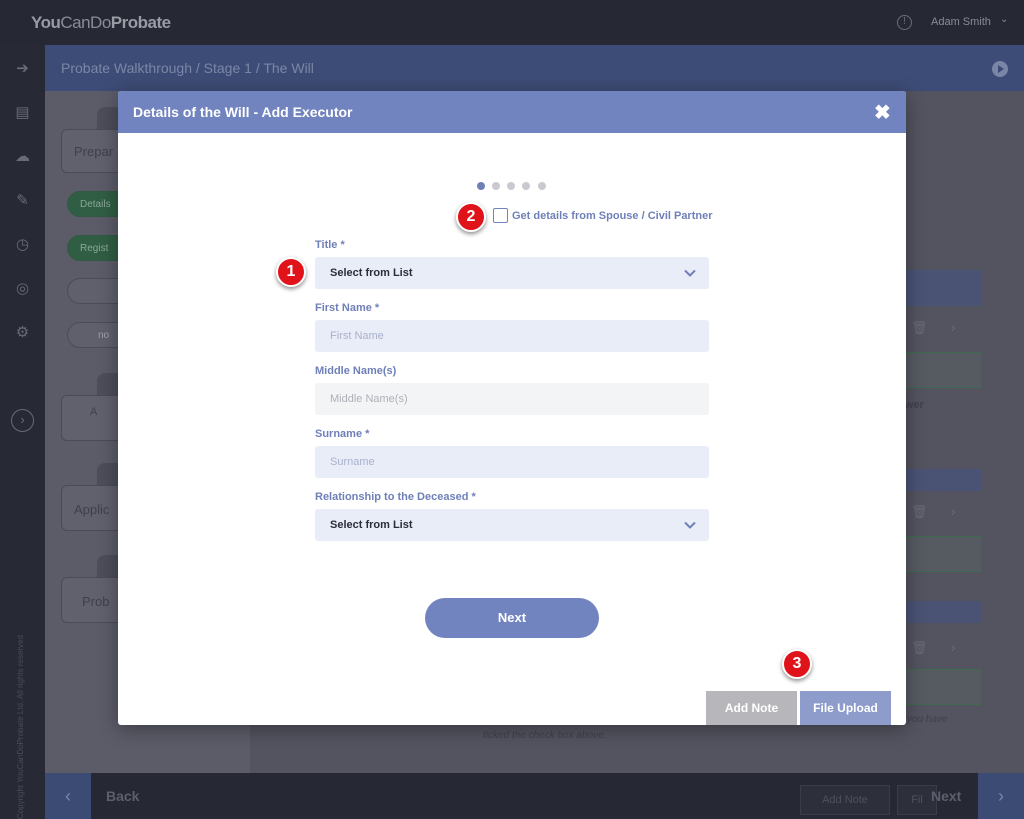  Describe the element at coordinates (22, 112) in the screenshot. I see `document-icon: ▤` at that location.